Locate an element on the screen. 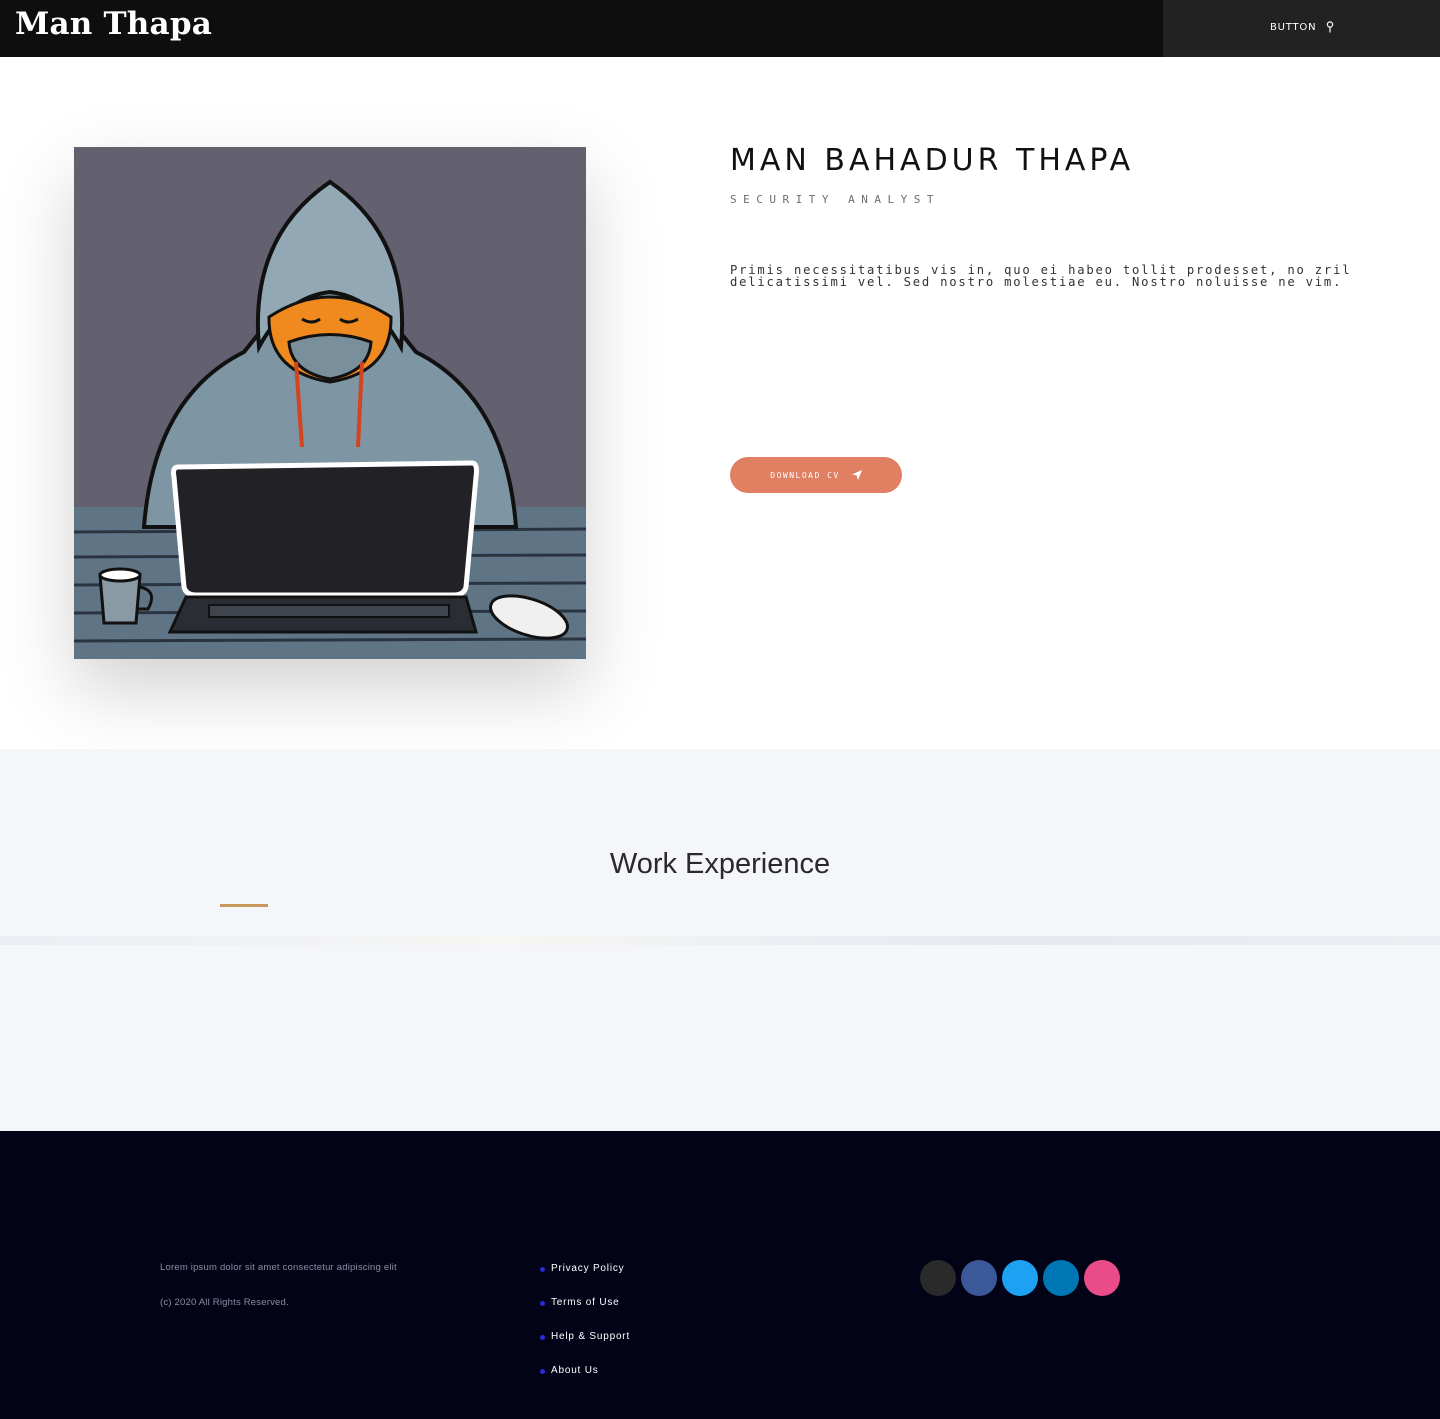 The width and height of the screenshot is (1440, 1419). brand-logo: Man Thapa is located at coordinates (113, 24).